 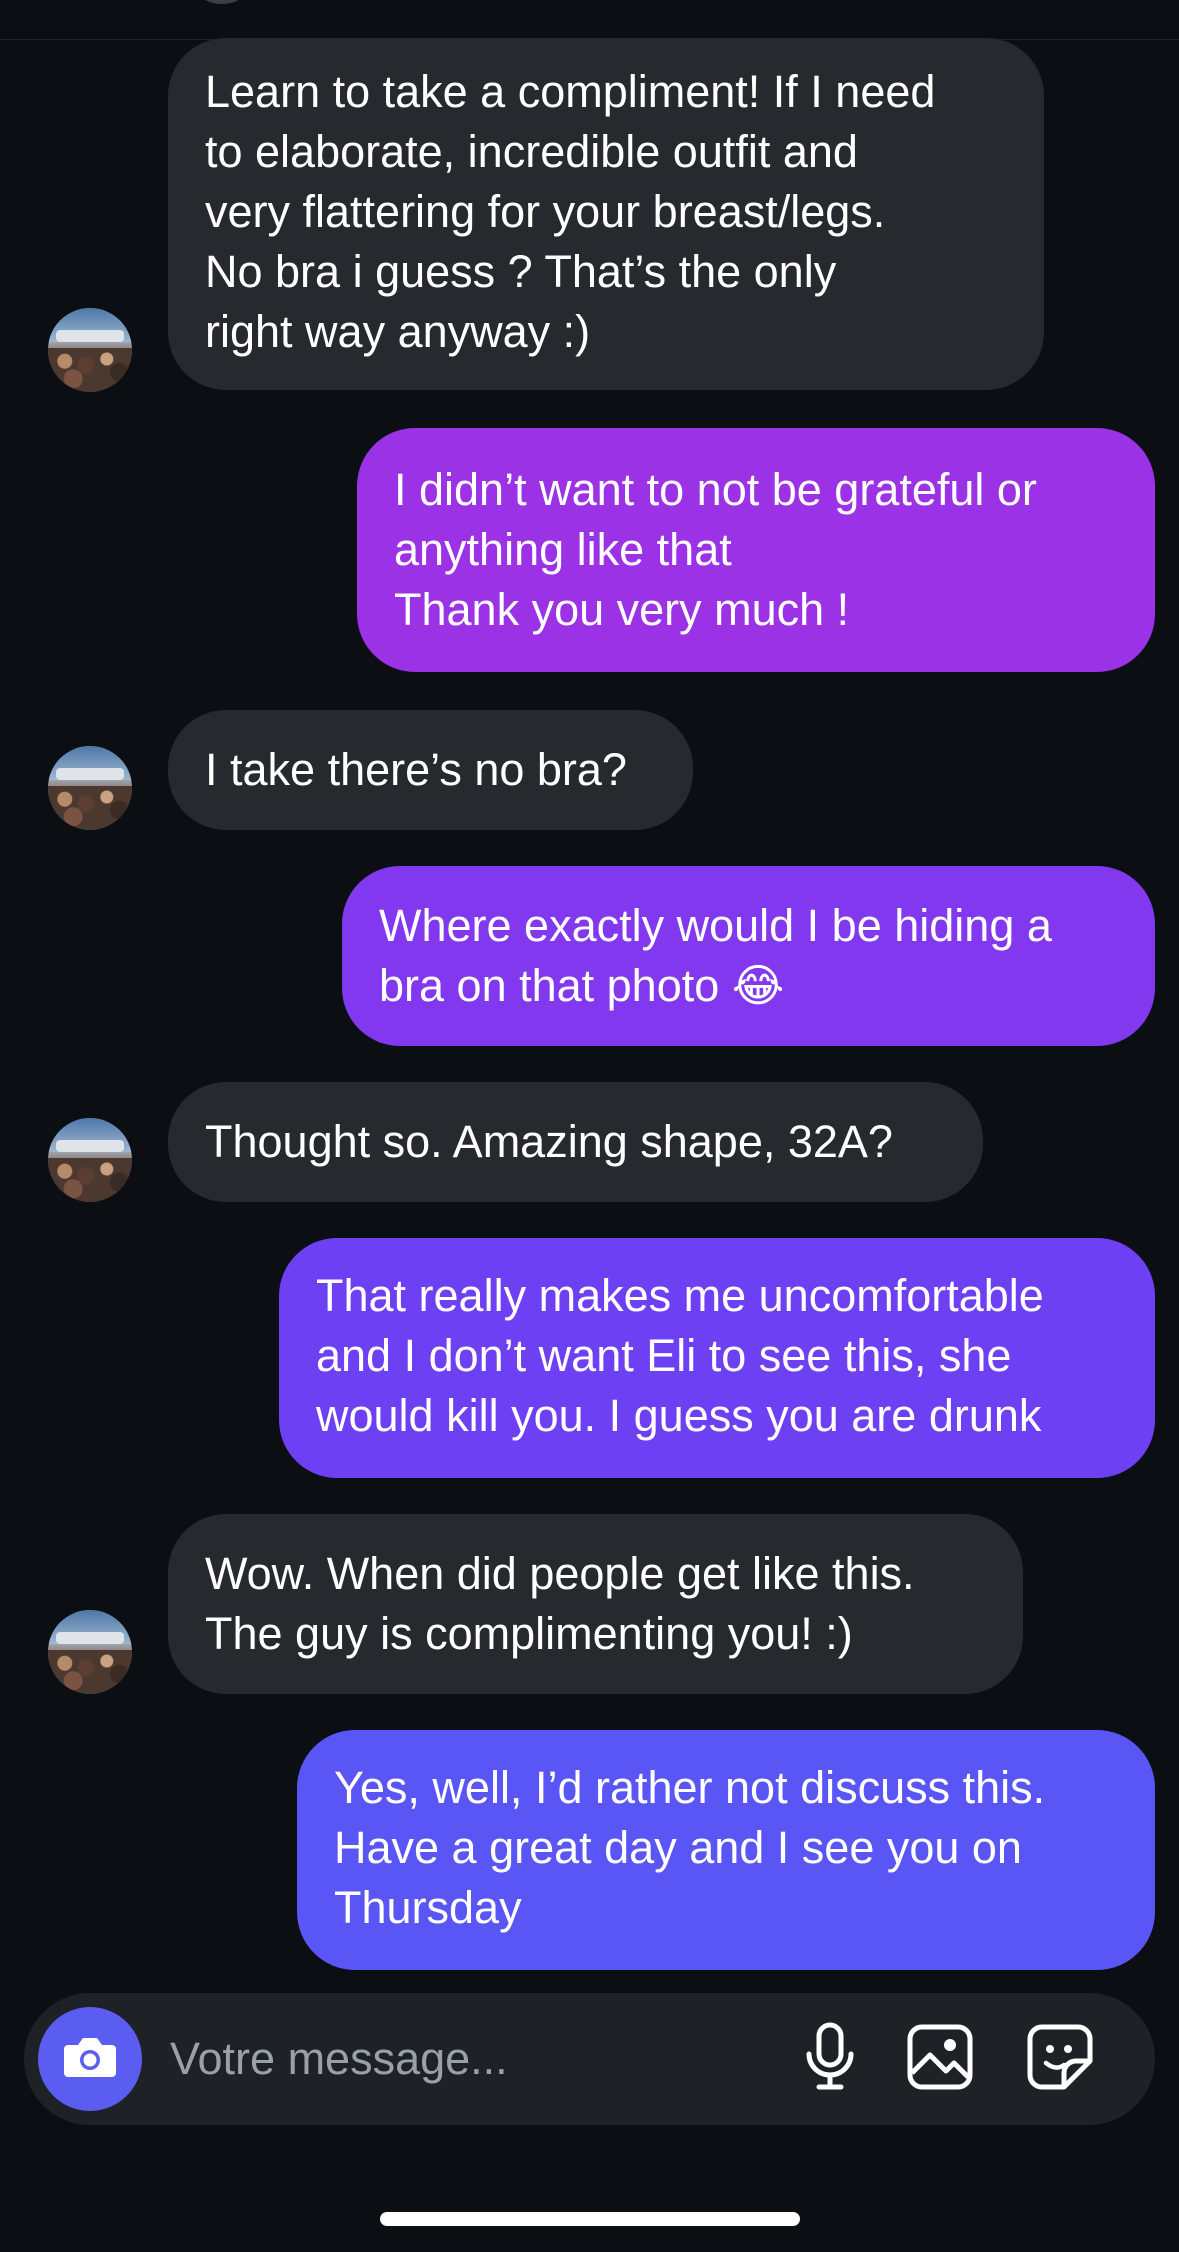 I want to click on sticker-button, so click(x=1060, y=2059).